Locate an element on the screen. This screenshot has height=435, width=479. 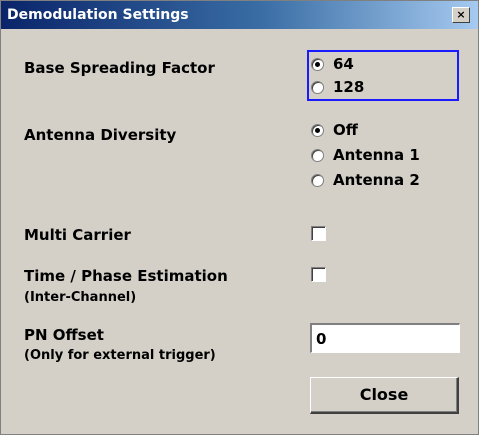
radio-antenna-off: Off is located at coordinates (334, 130).